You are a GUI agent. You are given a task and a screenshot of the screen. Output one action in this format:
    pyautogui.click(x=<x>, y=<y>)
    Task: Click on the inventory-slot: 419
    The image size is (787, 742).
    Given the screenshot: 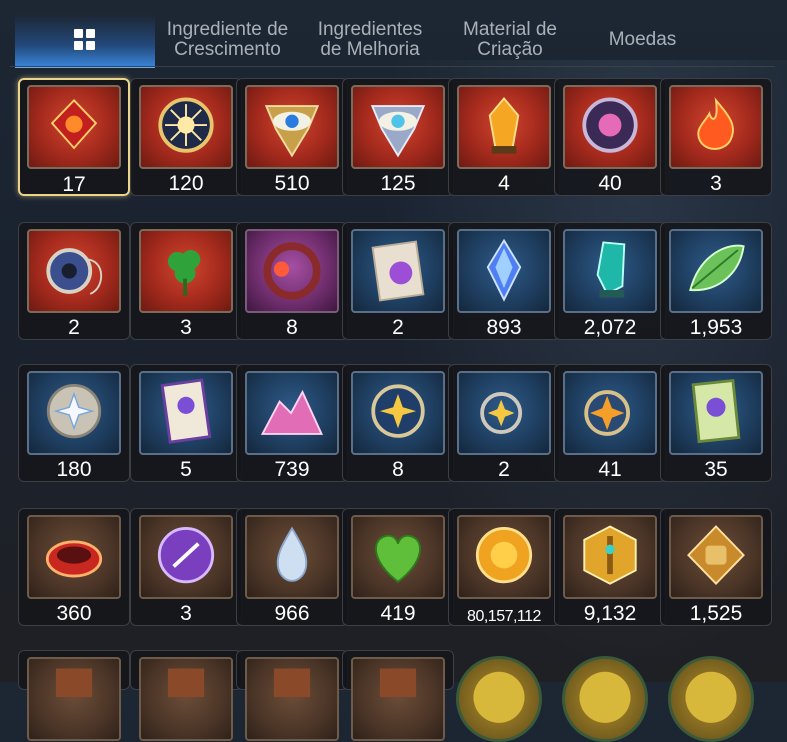 What is the action you would take?
    pyautogui.click(x=398, y=567)
    